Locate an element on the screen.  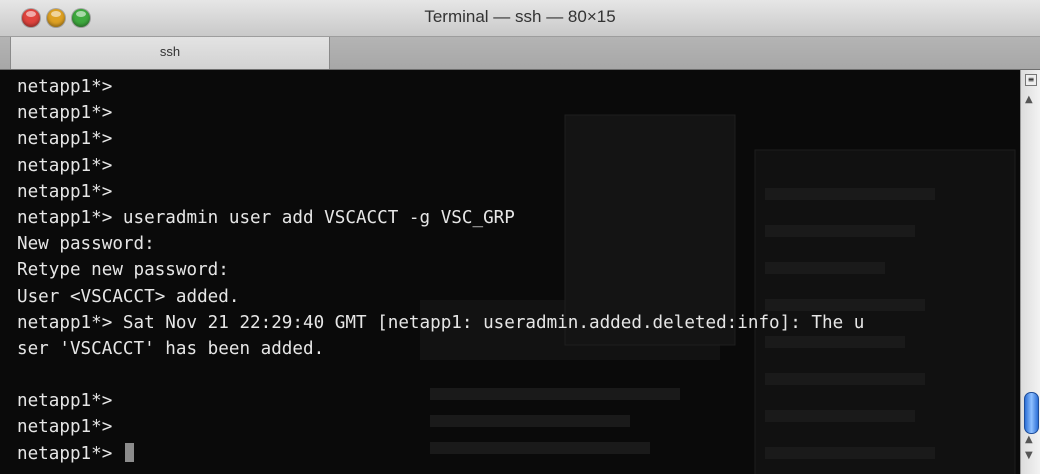
terminal-line: ser 'VSCACCT' has been added. is located at coordinates (171, 348).